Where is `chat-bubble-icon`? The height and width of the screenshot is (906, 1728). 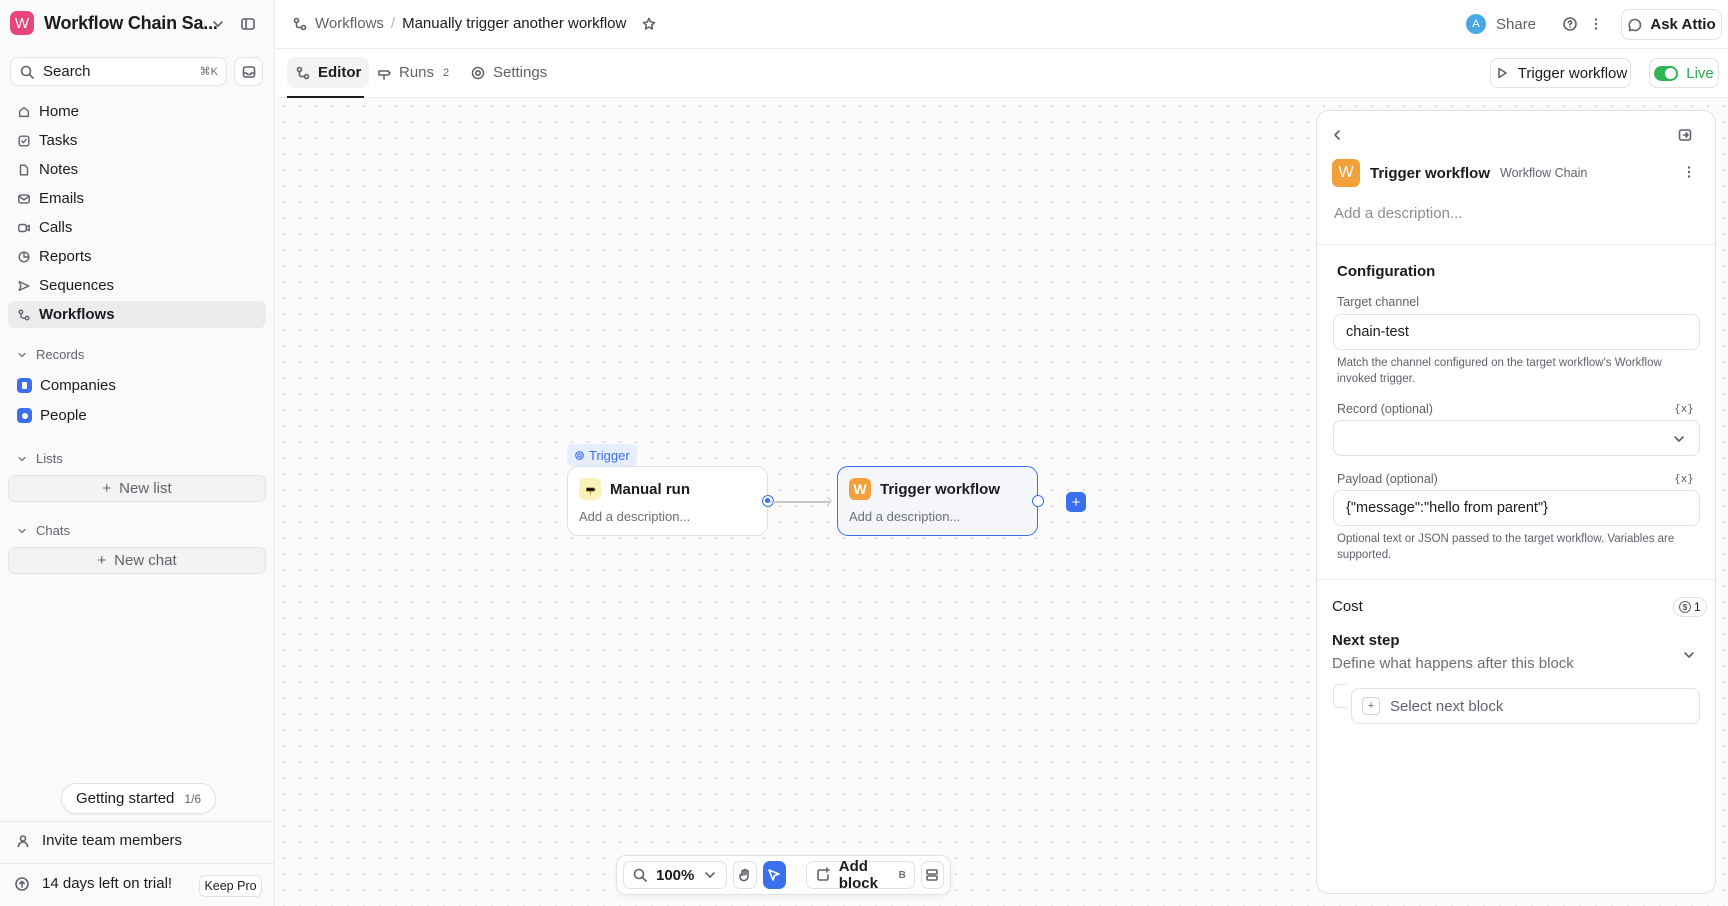 chat-bubble-icon is located at coordinates (1635, 25).